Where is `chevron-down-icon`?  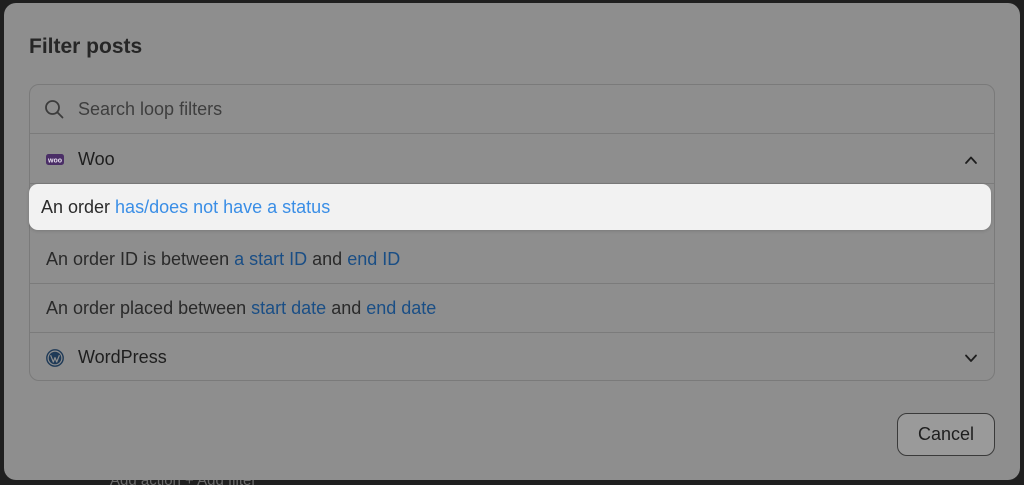 chevron-down-icon is located at coordinates (971, 358).